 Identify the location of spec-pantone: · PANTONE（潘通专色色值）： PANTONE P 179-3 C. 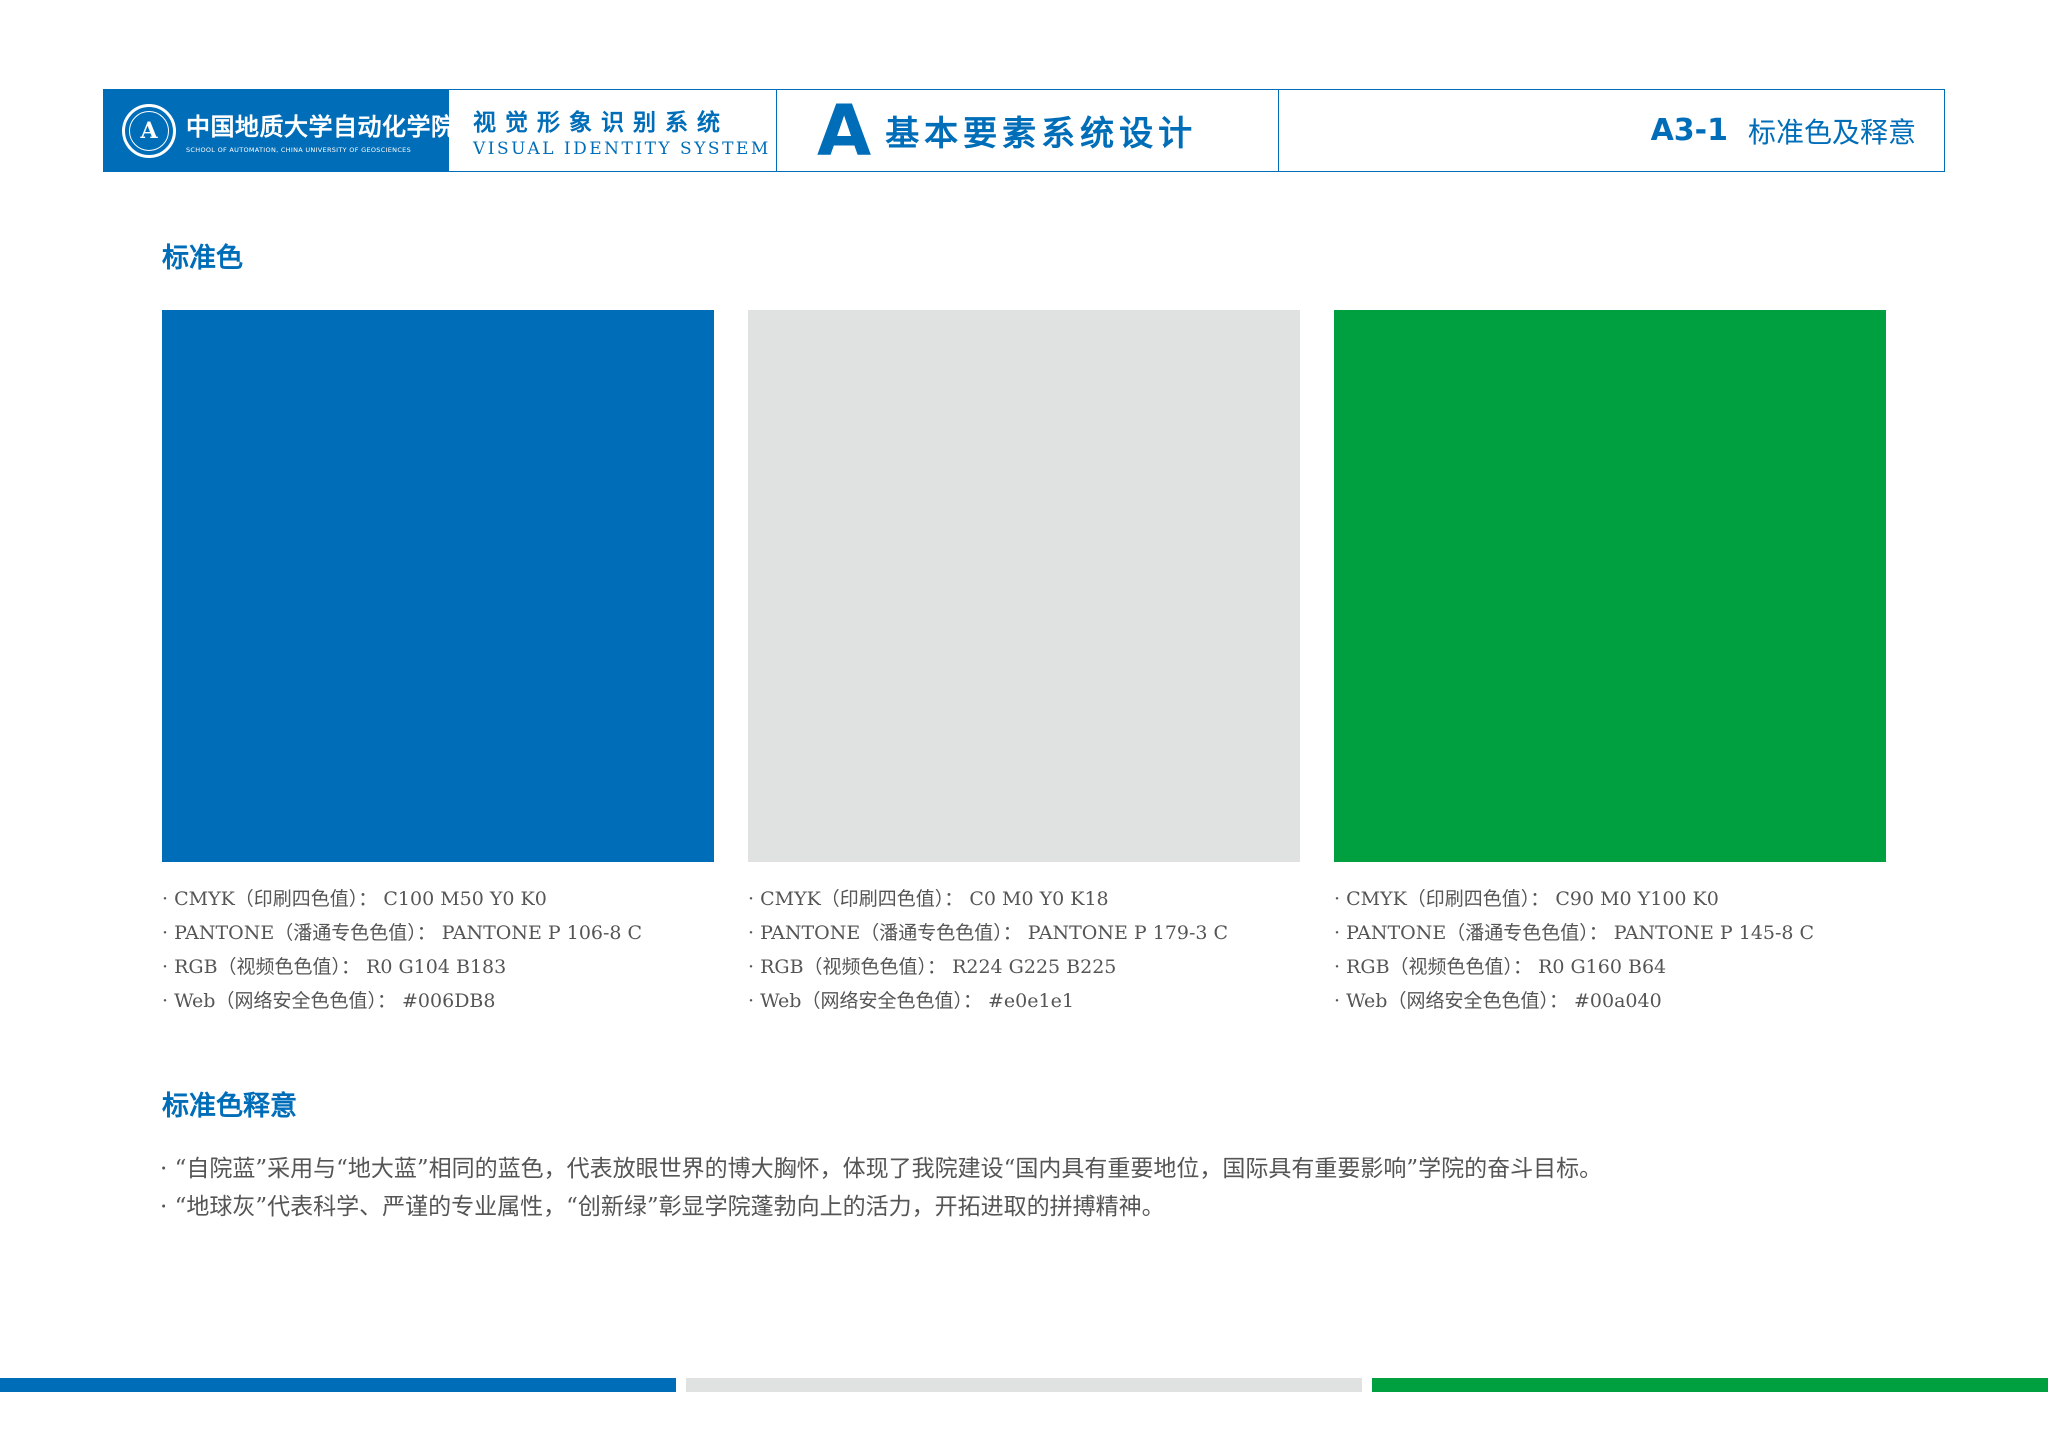
(988, 933).